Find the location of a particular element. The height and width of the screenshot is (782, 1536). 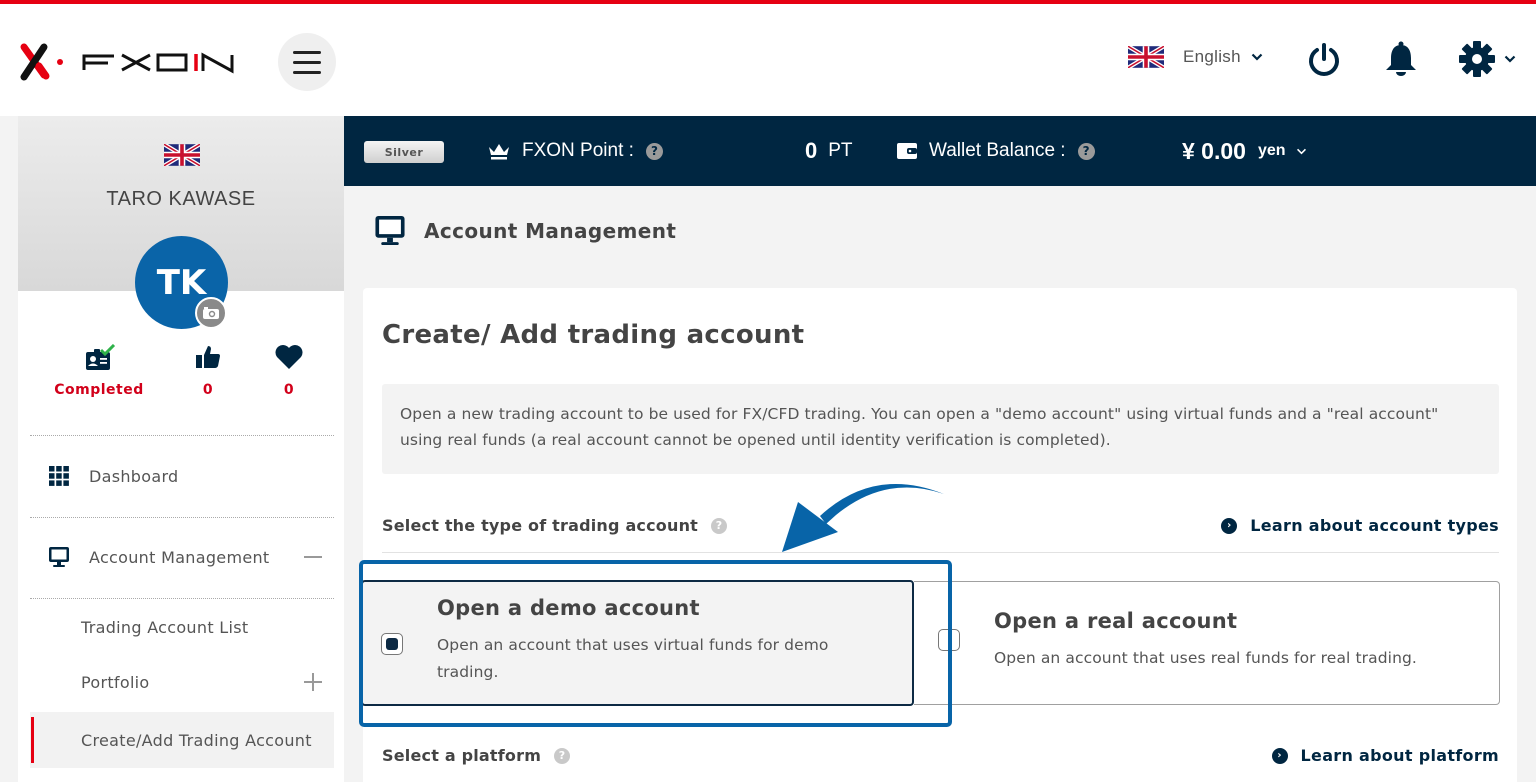

points-value: 0 is located at coordinates (811, 150).